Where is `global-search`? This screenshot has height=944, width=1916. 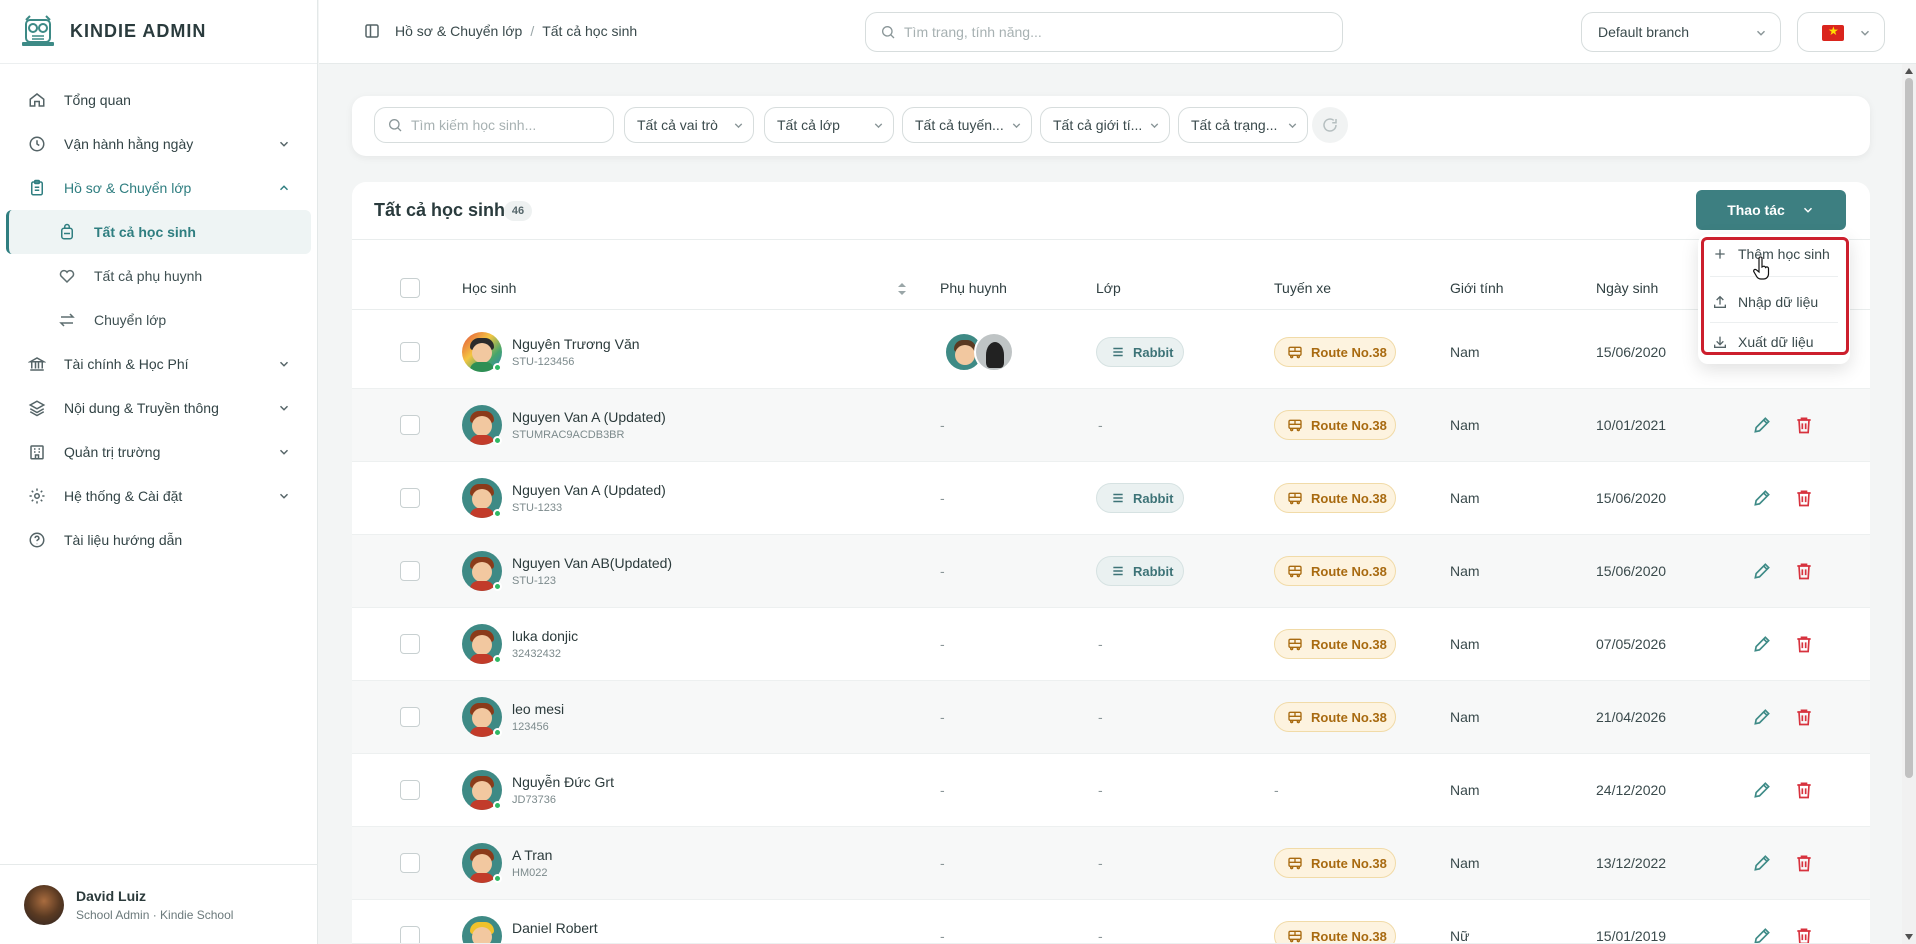 global-search is located at coordinates (1104, 32).